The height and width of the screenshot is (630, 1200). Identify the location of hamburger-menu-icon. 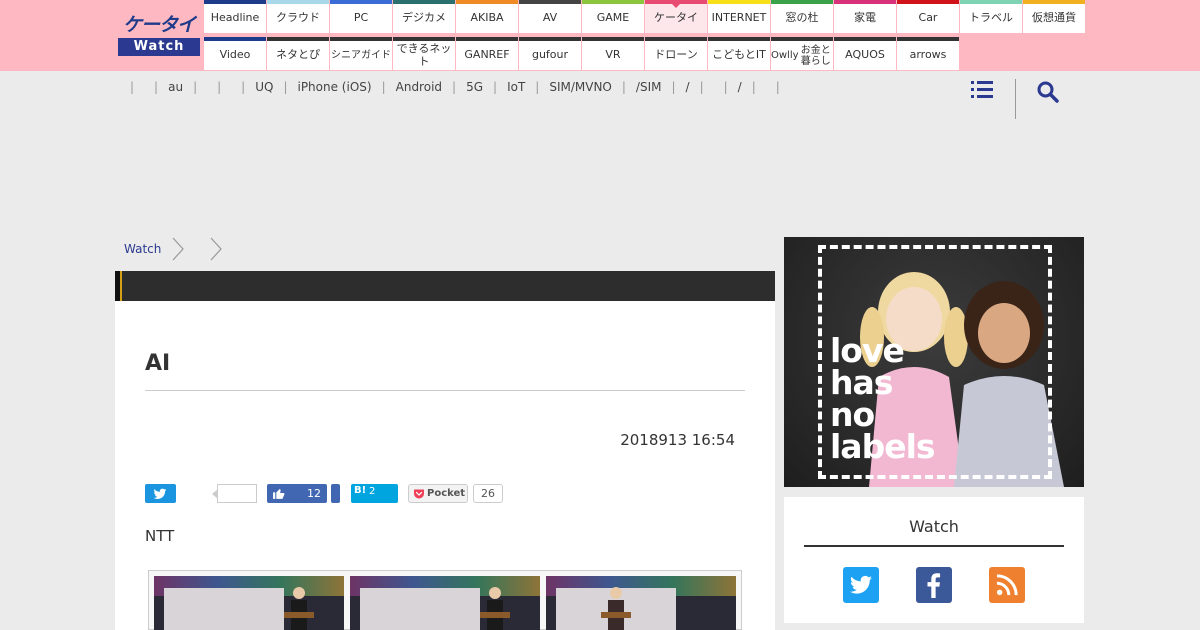
(982, 89).